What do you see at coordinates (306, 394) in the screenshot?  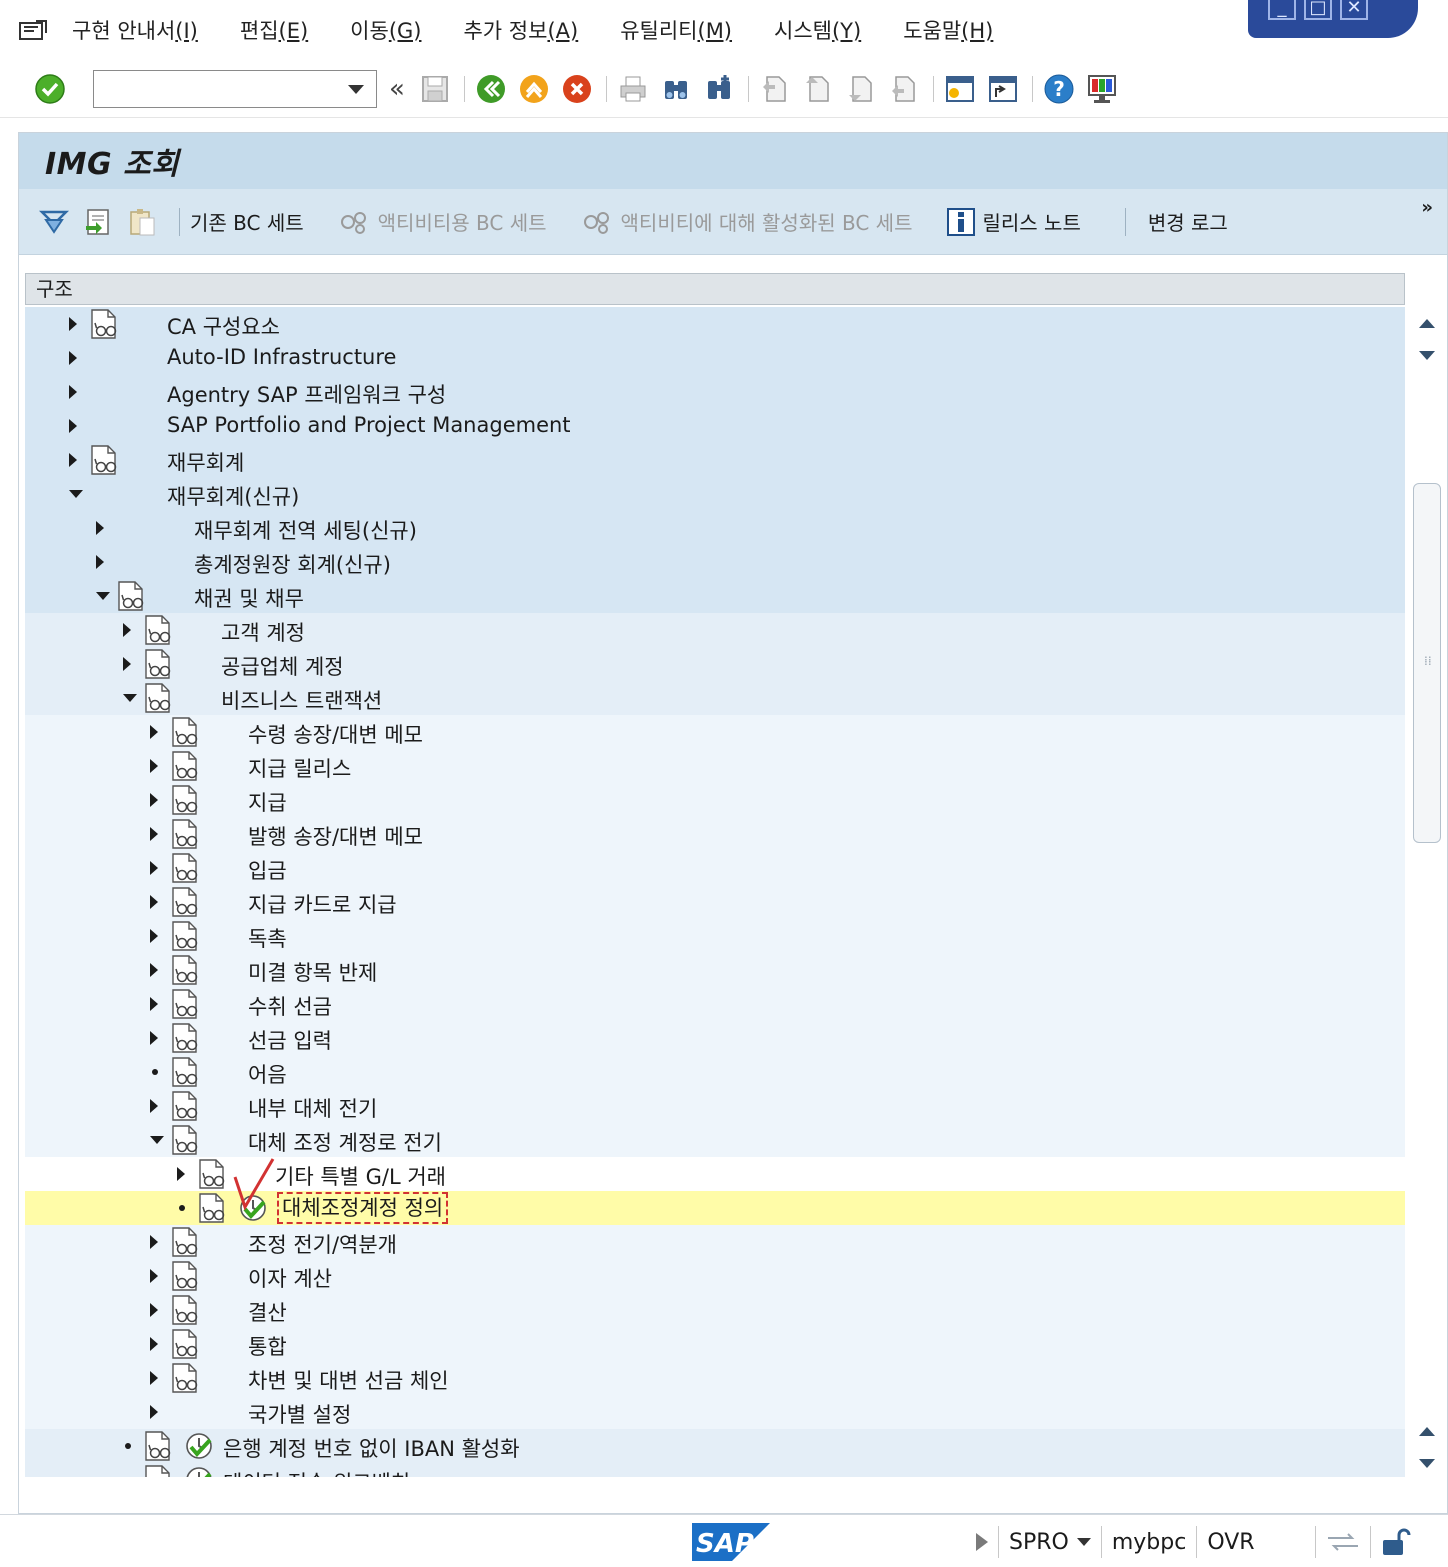 I see `tree-node-label: Agentry SAP 프레임워크 구성` at bounding box center [306, 394].